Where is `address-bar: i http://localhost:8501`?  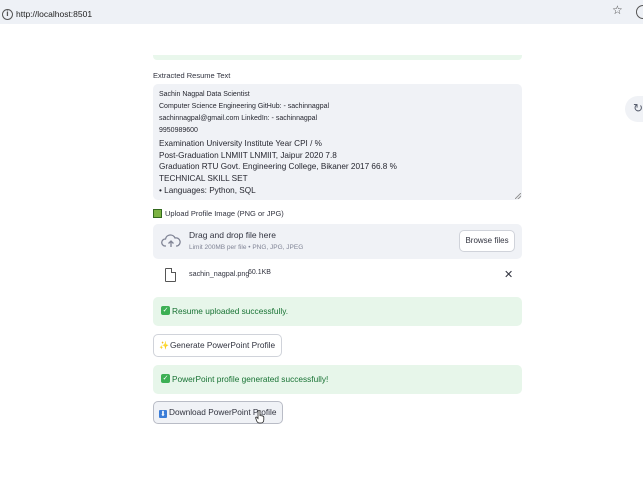 address-bar: i http://localhost:8501 is located at coordinates (315, 12).